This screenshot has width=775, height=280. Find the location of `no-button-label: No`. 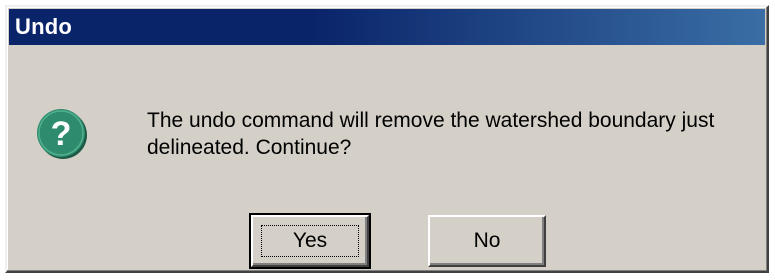

no-button-label: No is located at coordinates (487, 240).